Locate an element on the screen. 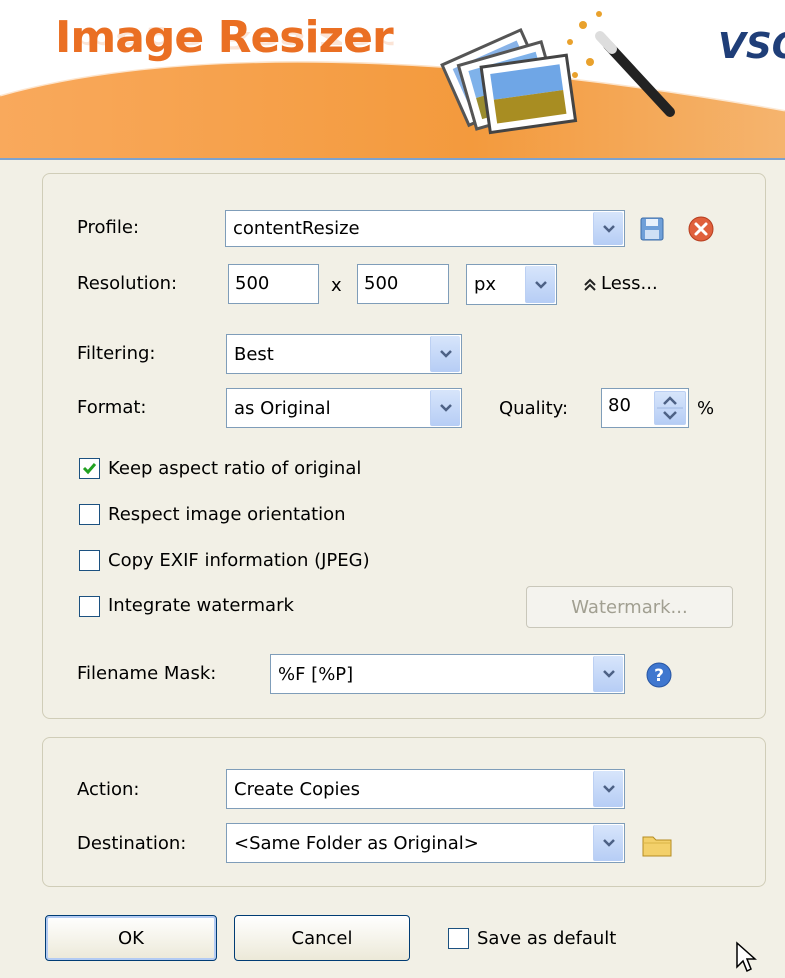  filtering-value: Best is located at coordinates (254, 354).